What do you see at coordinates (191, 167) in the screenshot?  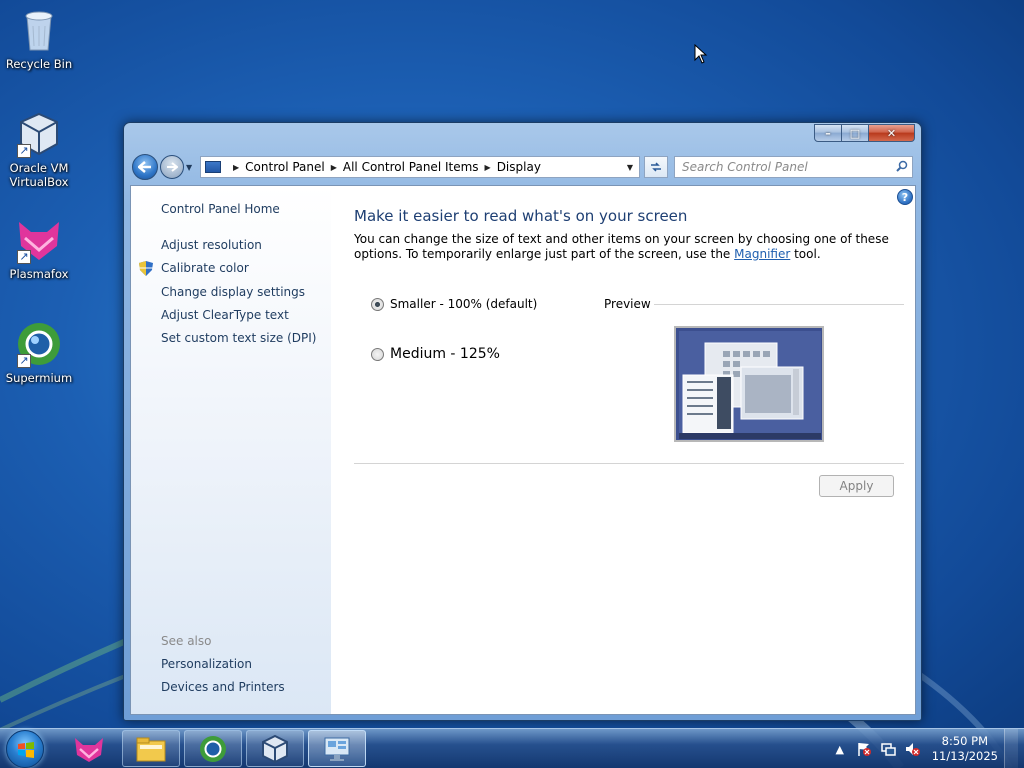 I see `recent-pages-dropdown: ▼` at bounding box center [191, 167].